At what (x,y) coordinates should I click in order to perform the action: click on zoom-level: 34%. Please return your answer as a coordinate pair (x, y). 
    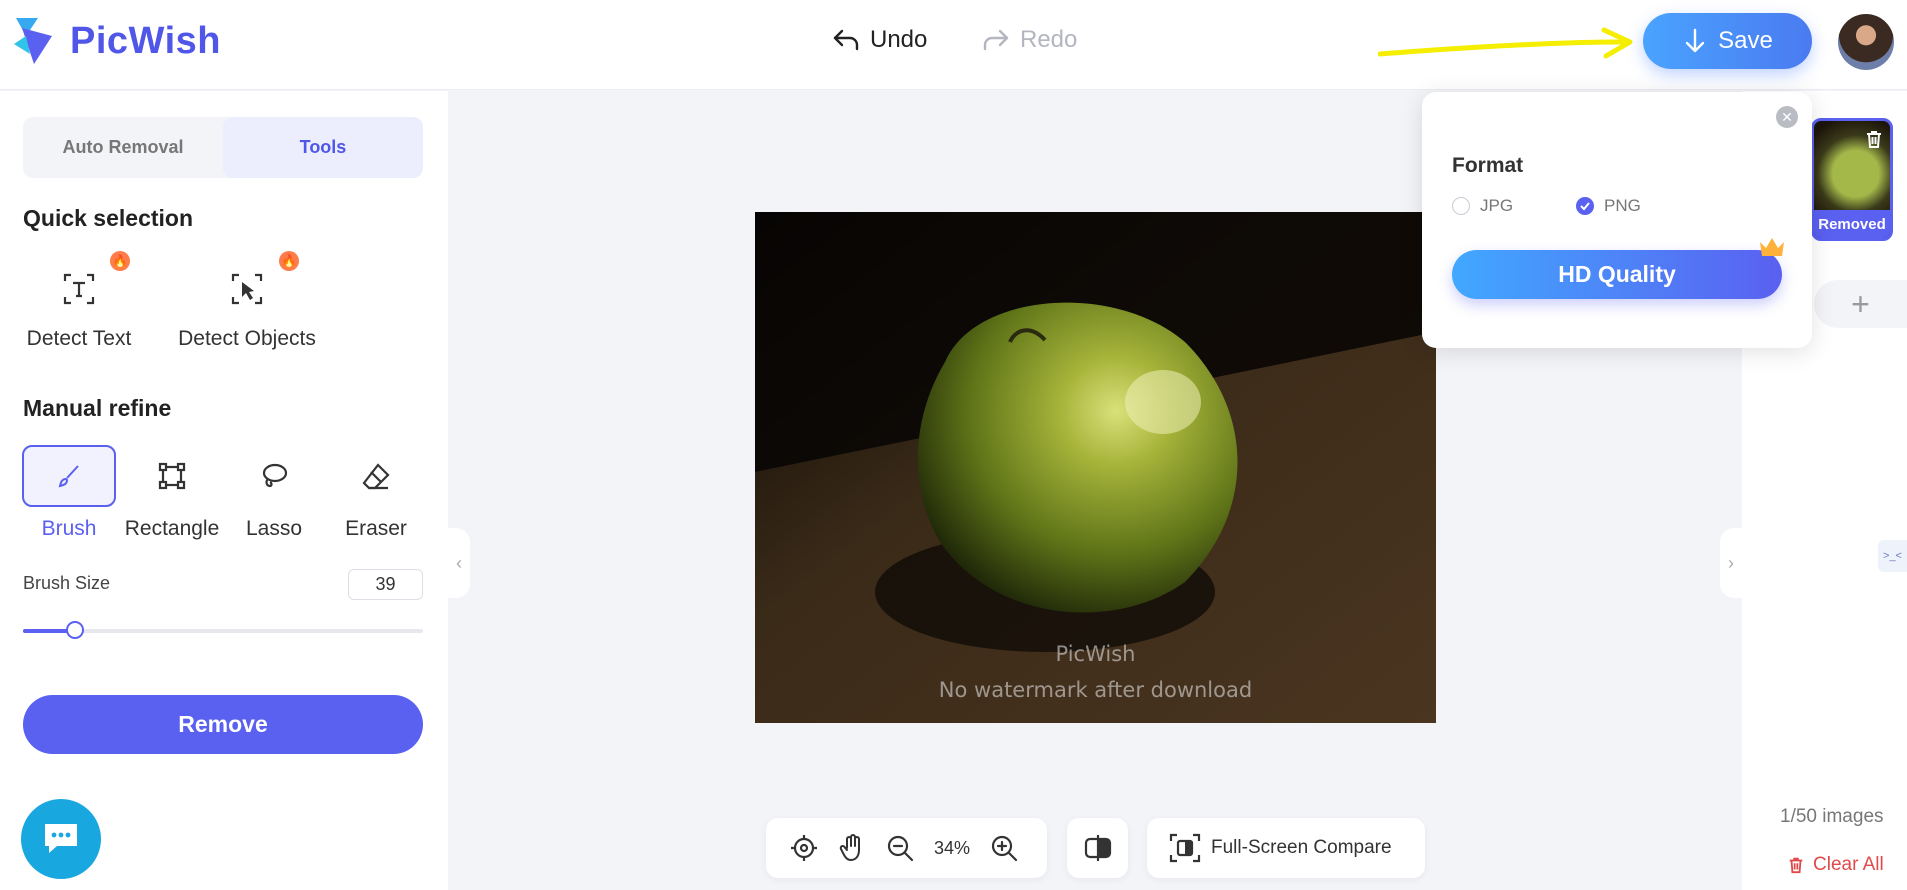
    Looking at the image, I should click on (952, 847).